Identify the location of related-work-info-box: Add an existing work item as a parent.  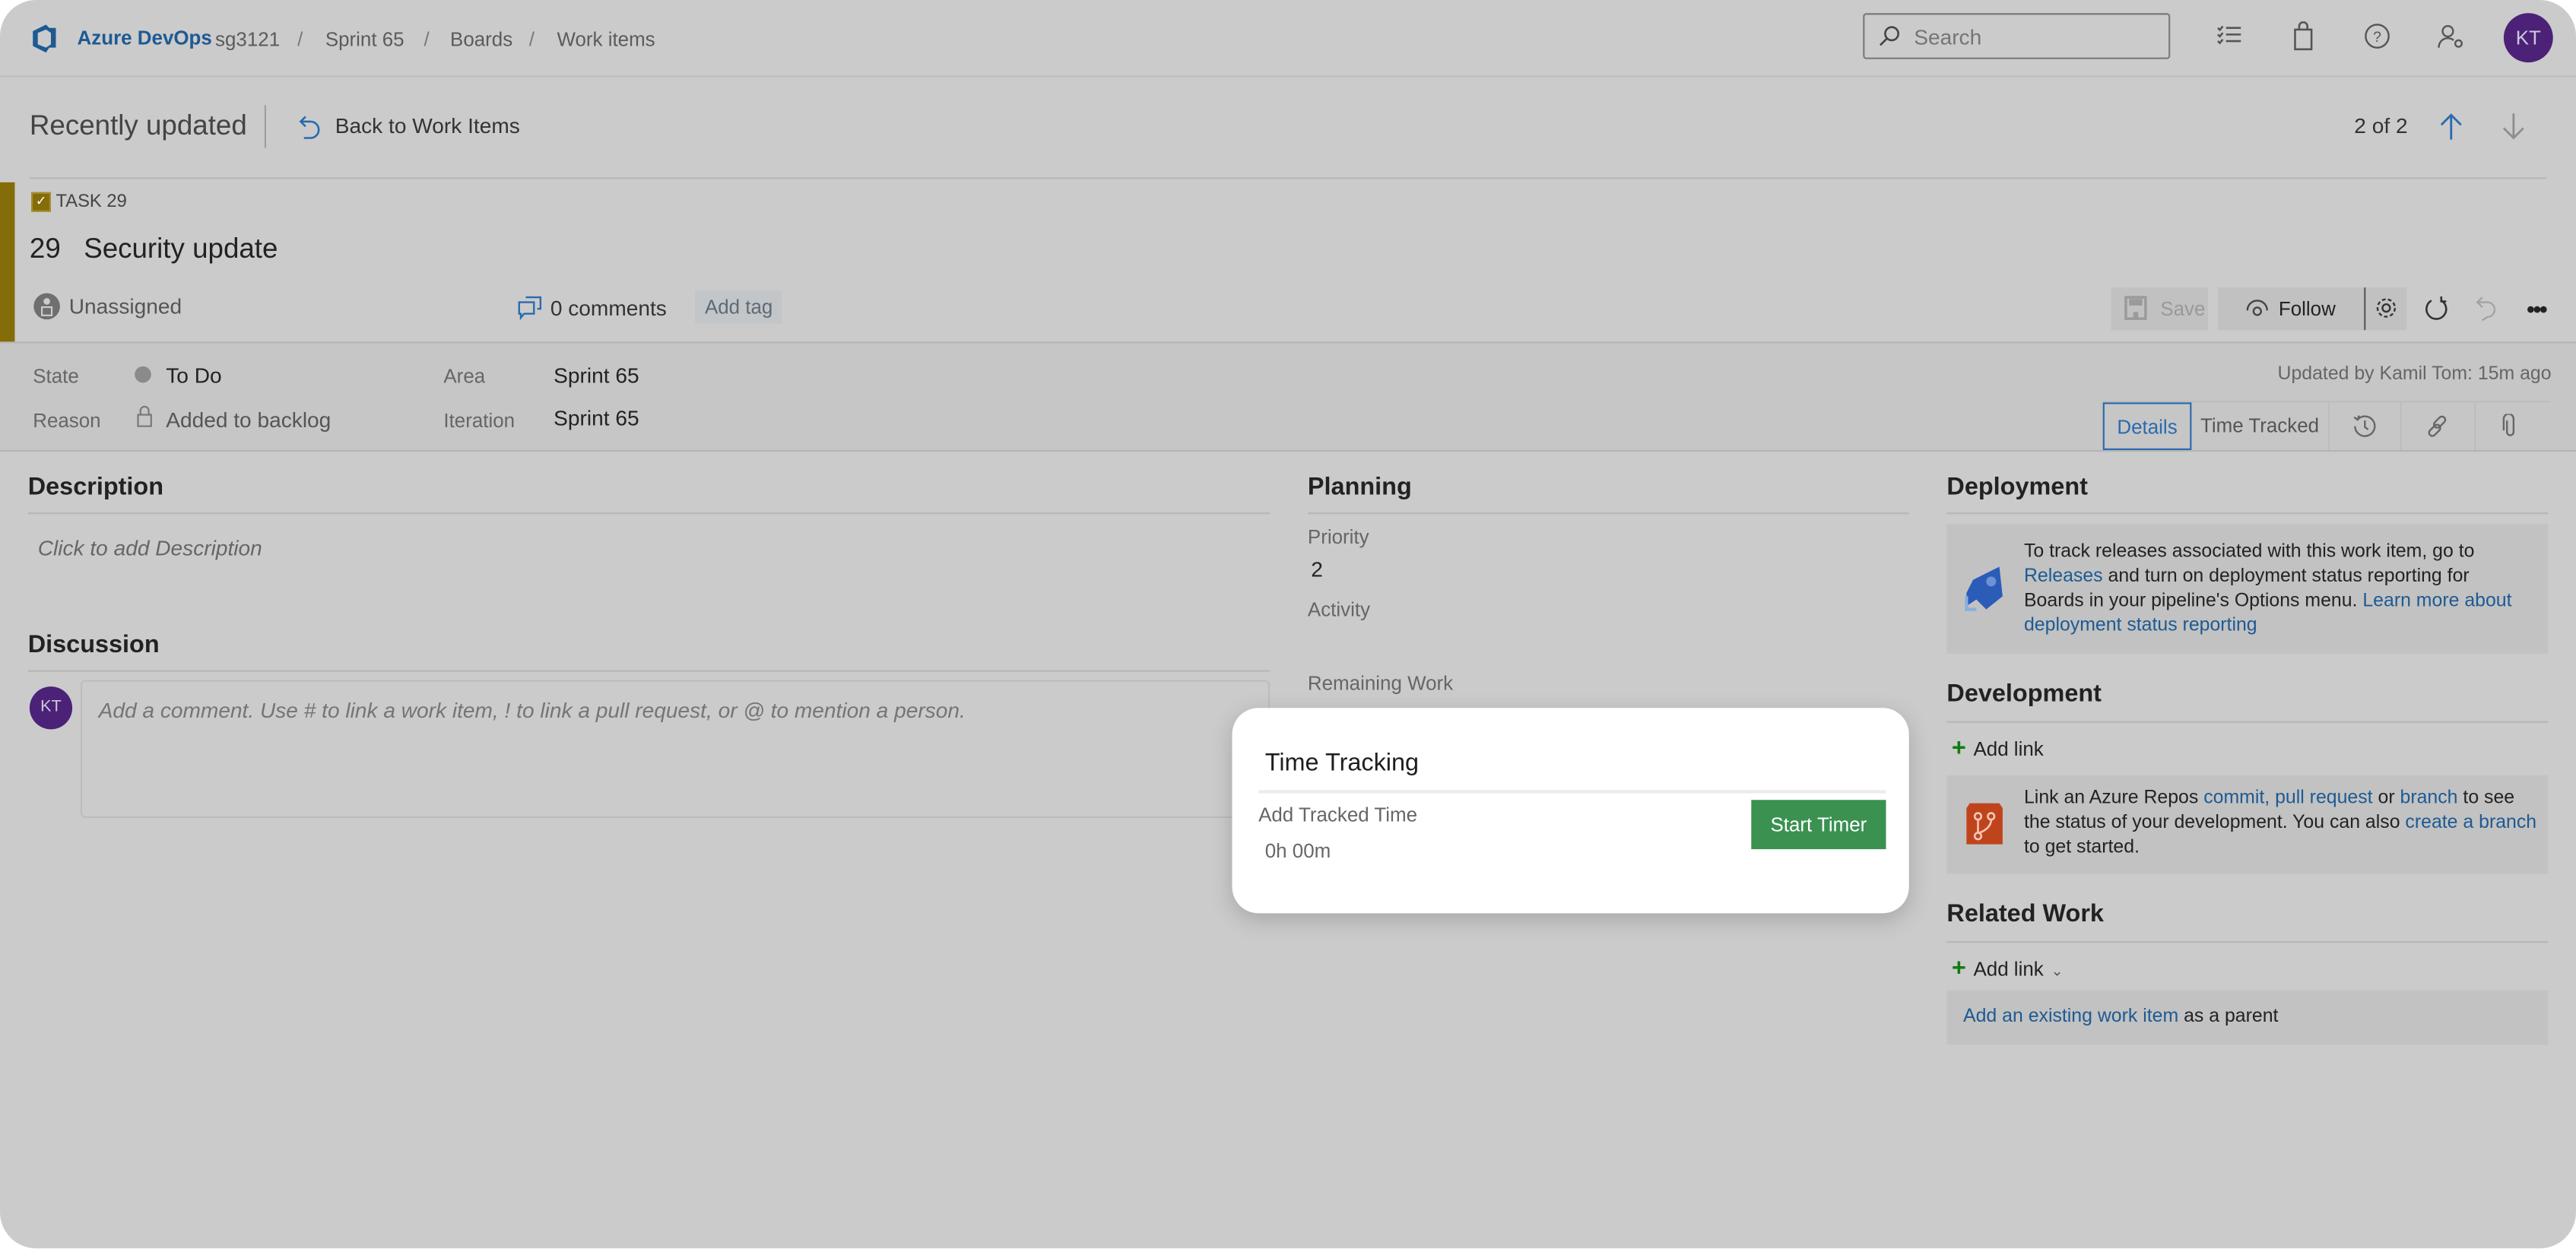
(2248, 1017).